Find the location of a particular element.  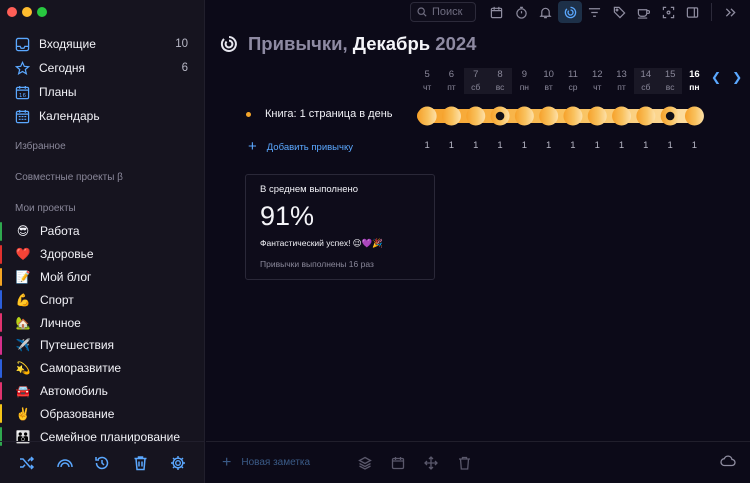

project-item: 🚘 Автомобиль is located at coordinates (102, 391).